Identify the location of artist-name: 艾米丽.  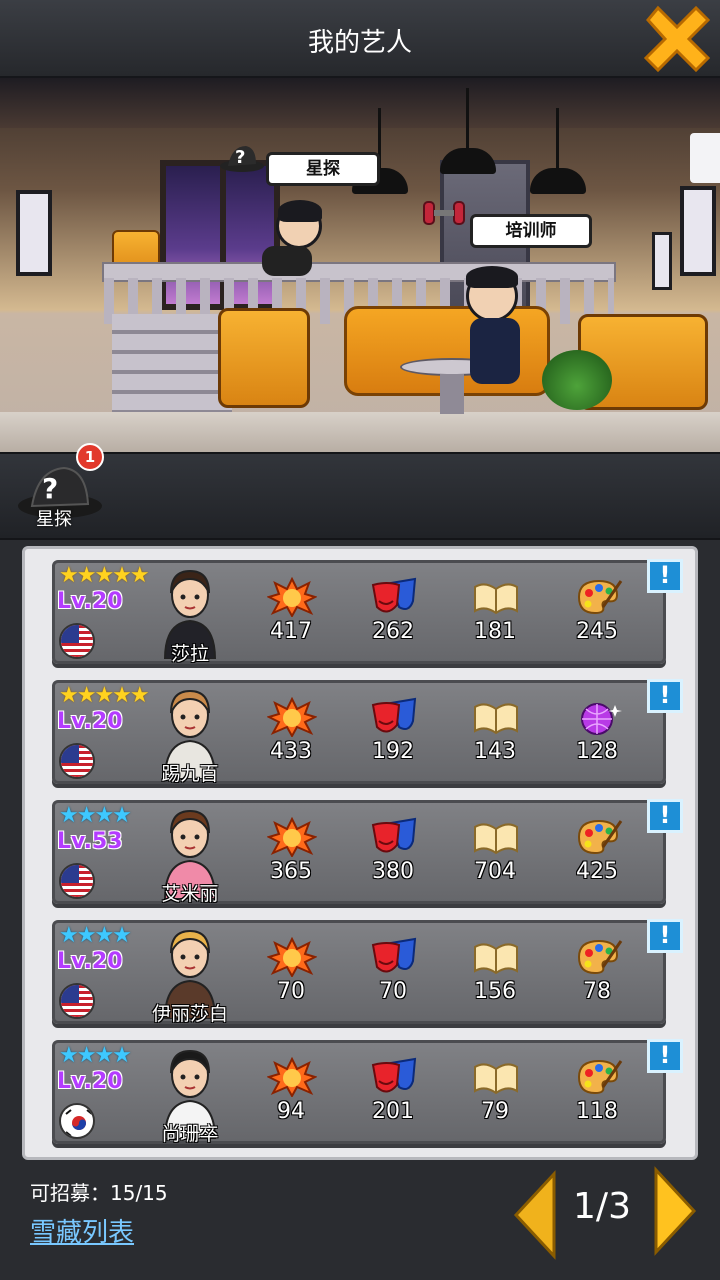
(190, 894).